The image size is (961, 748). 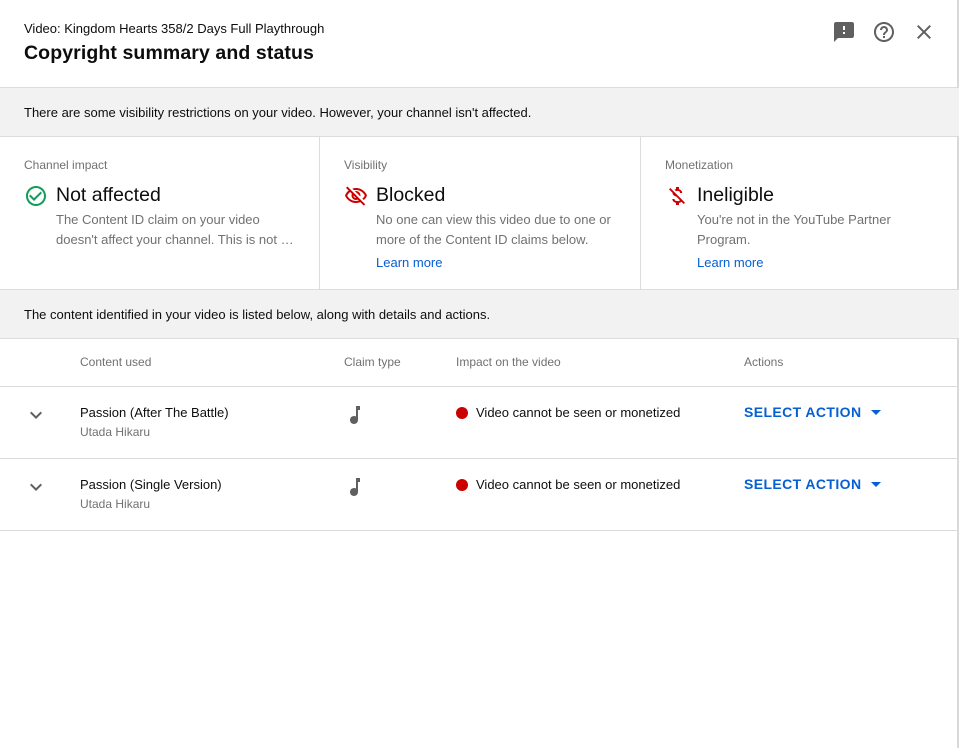 What do you see at coordinates (169, 53) in the screenshot?
I see `dialog-title: Copyright summary and status` at bounding box center [169, 53].